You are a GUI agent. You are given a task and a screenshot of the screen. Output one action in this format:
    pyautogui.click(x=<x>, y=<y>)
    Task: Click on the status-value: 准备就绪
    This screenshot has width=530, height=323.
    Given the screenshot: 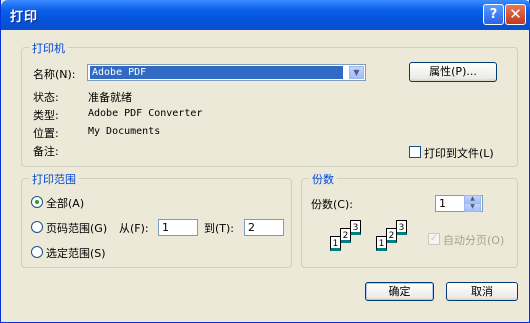 What is the action you would take?
    pyautogui.click(x=110, y=97)
    